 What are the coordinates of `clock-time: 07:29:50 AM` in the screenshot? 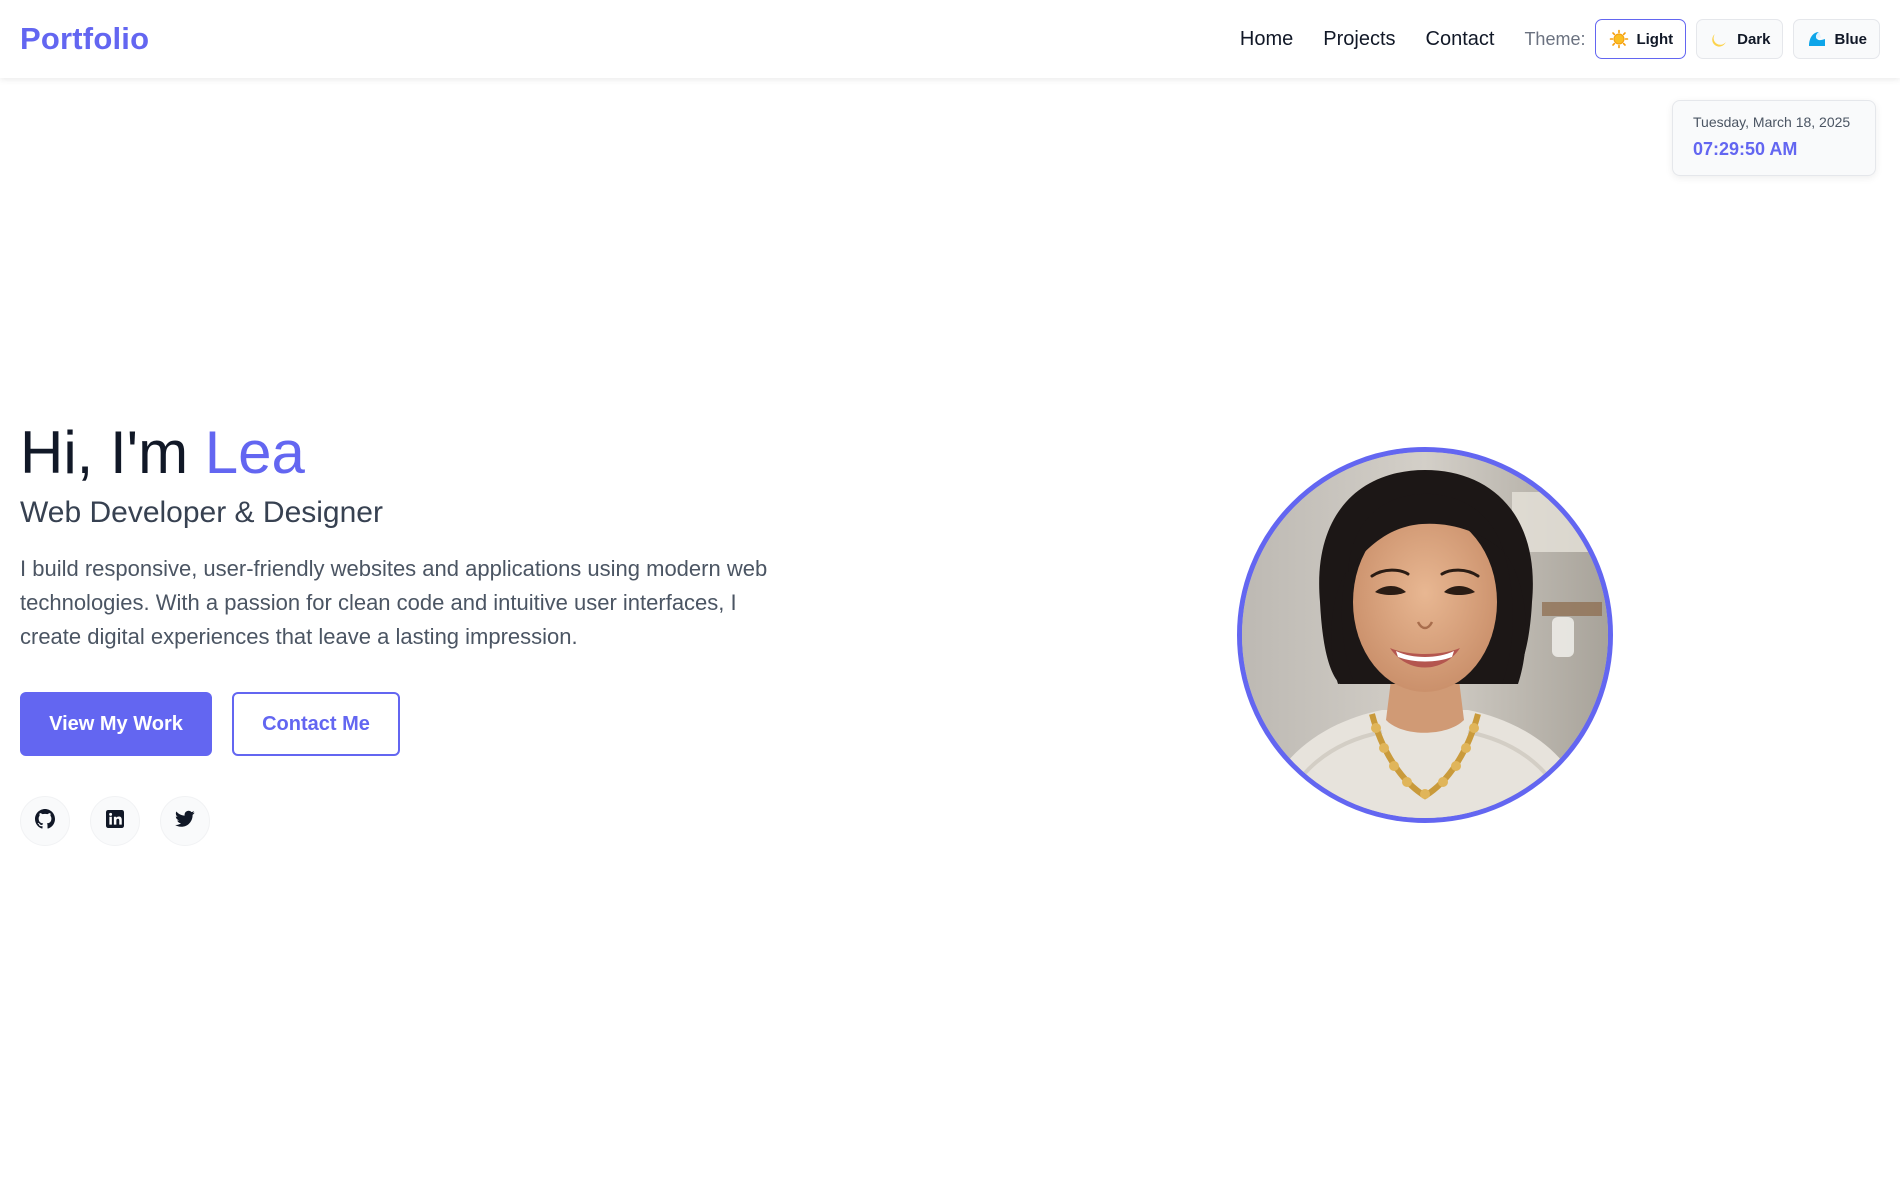 It's located at (1745, 149).